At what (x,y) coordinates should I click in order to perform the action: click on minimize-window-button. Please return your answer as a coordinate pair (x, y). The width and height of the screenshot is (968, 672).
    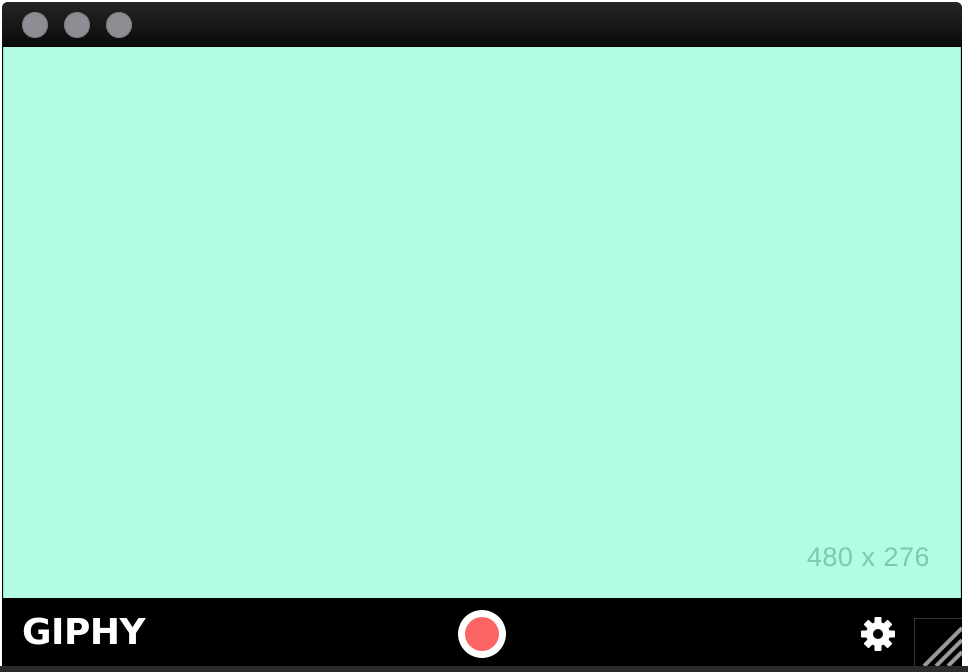
    Looking at the image, I should click on (77, 25).